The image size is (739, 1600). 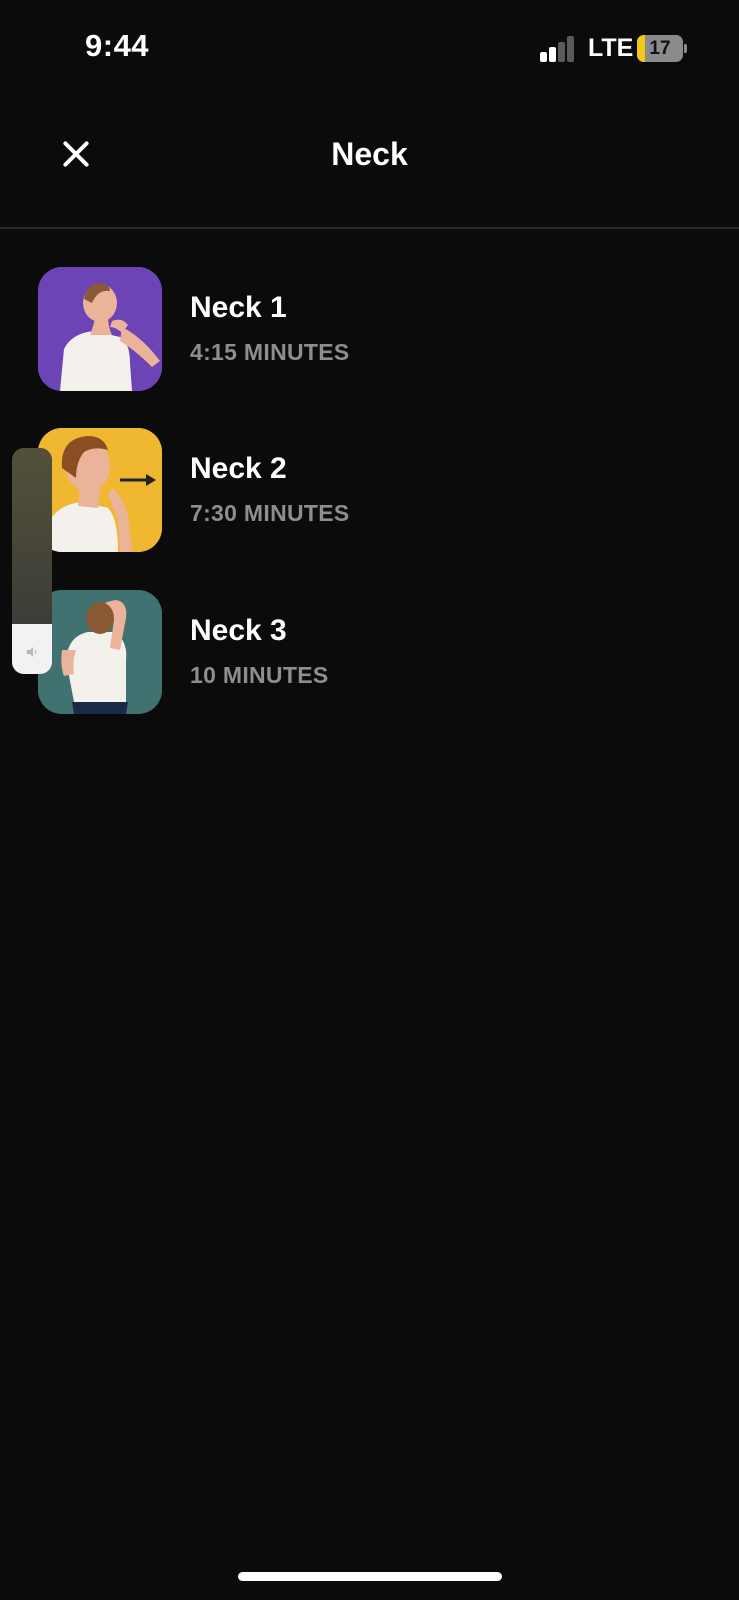 I want to click on status-bar: 9:44 LTE 17, so click(x=369, y=50).